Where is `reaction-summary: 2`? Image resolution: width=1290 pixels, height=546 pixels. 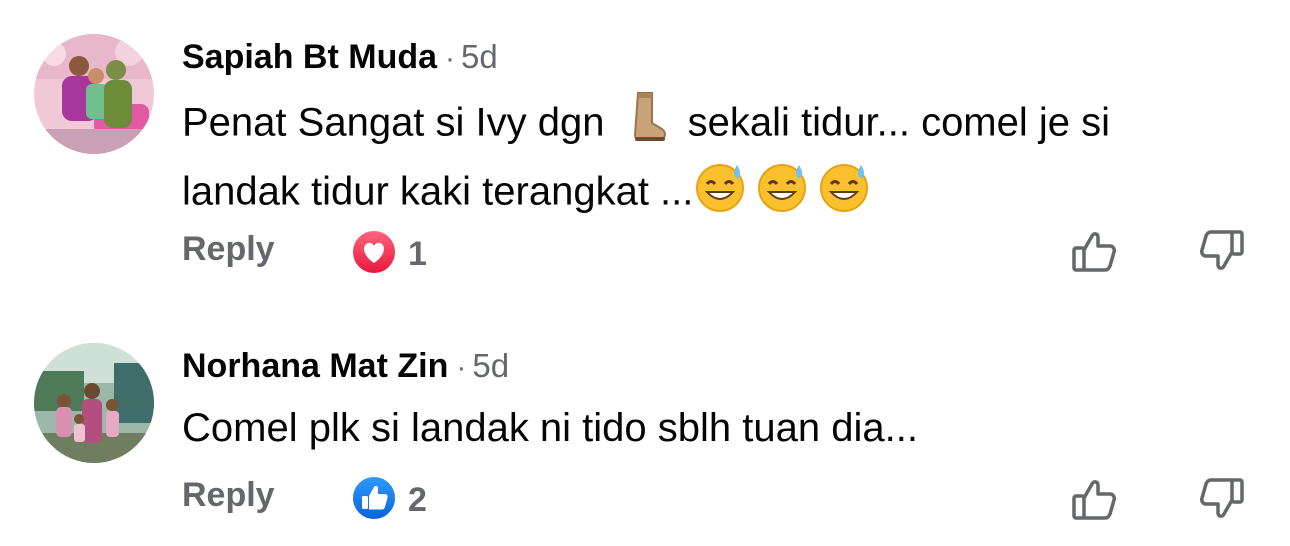 reaction-summary: 2 is located at coordinates (388, 500).